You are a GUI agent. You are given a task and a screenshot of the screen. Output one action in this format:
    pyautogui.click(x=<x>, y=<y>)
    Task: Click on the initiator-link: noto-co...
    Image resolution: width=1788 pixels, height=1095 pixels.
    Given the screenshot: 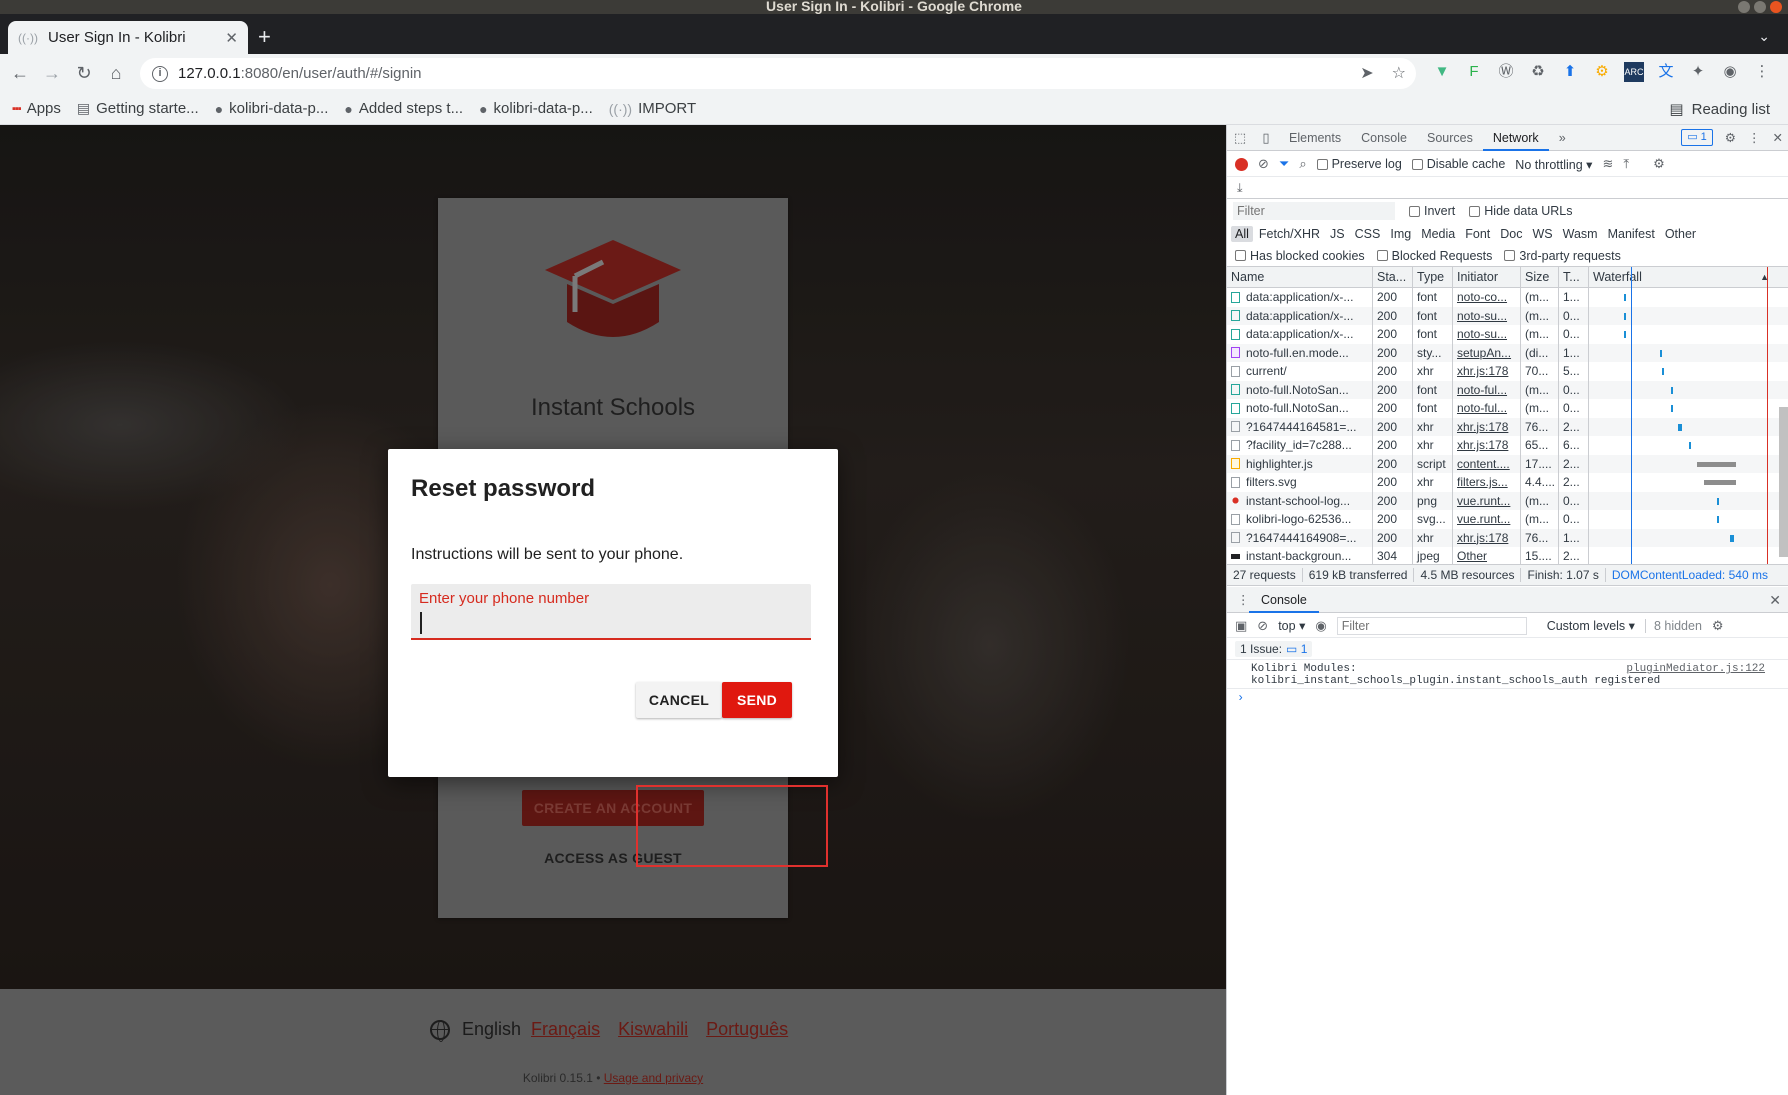 What is the action you would take?
    pyautogui.click(x=1482, y=297)
    